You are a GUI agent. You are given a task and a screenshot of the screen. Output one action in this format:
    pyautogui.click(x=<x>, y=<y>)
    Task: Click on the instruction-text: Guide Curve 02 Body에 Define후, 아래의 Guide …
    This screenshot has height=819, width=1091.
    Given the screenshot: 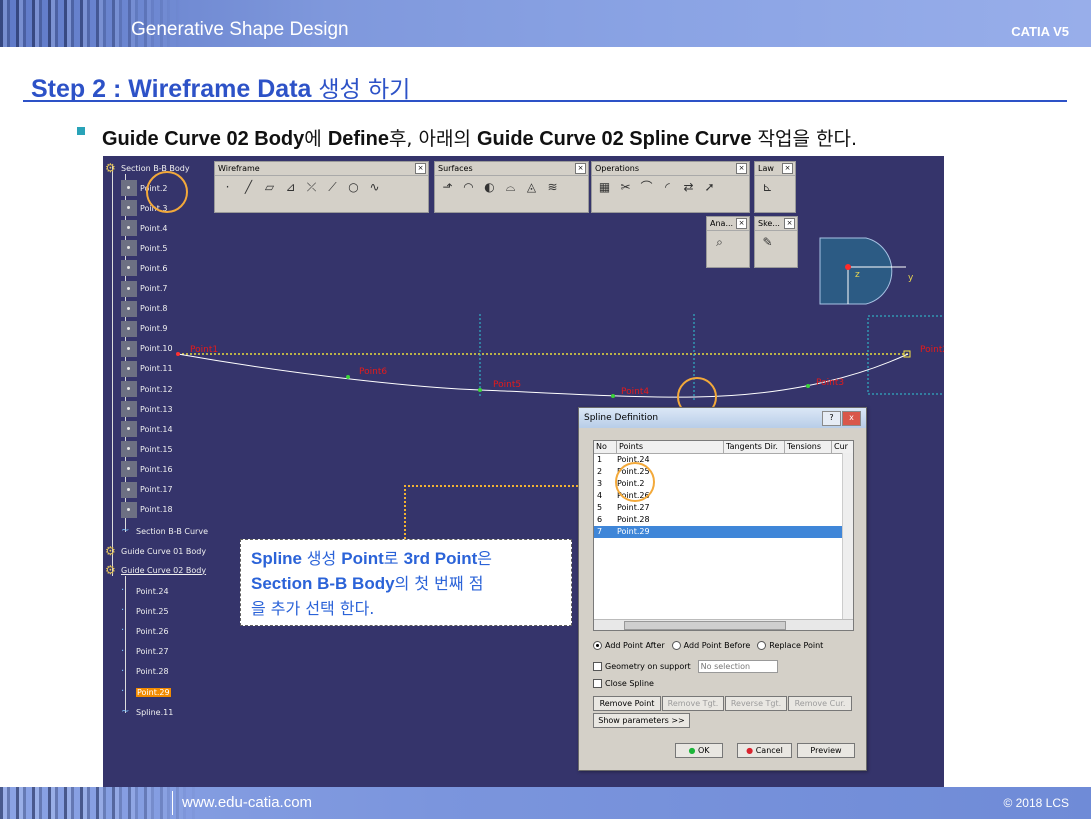 What is the action you would take?
    pyautogui.click(x=479, y=137)
    